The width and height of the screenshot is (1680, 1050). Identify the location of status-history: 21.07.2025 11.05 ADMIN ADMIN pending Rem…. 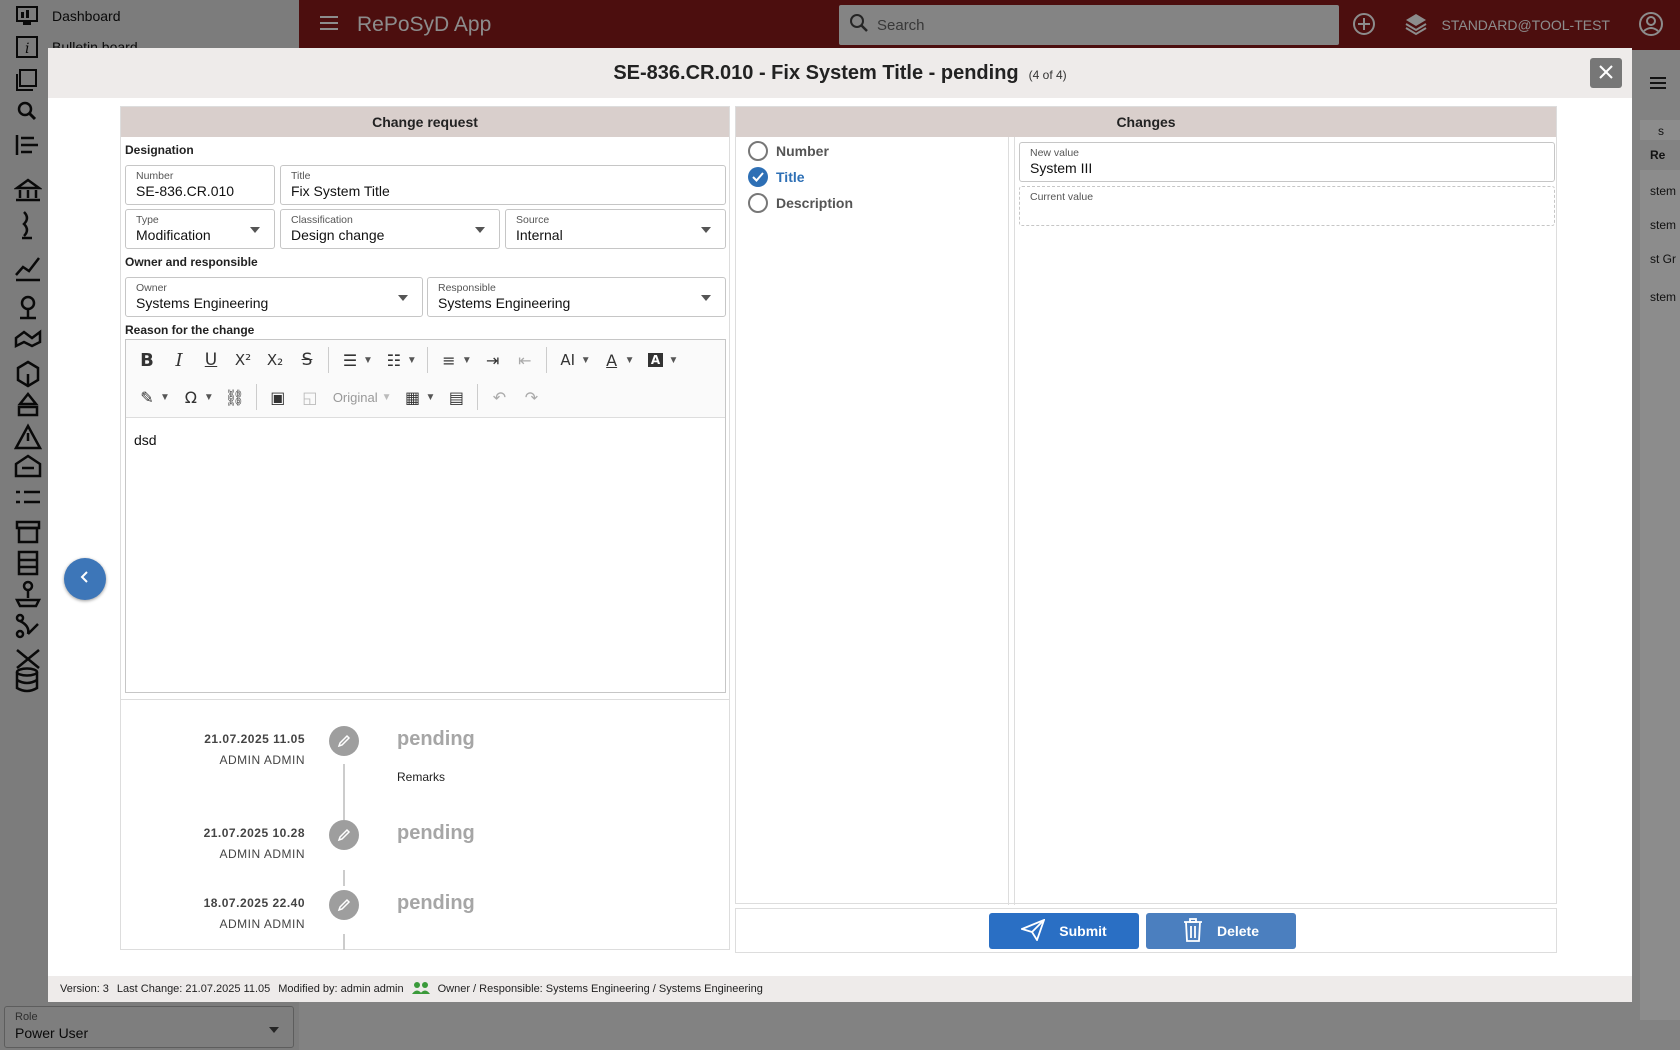
(425, 825).